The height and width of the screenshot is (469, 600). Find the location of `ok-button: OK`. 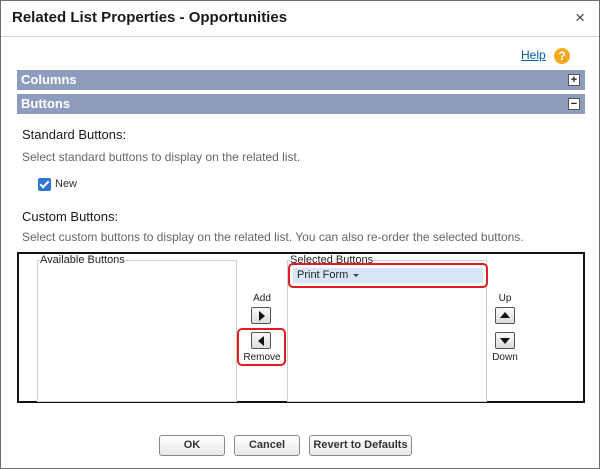

ok-button: OK is located at coordinates (192, 445).